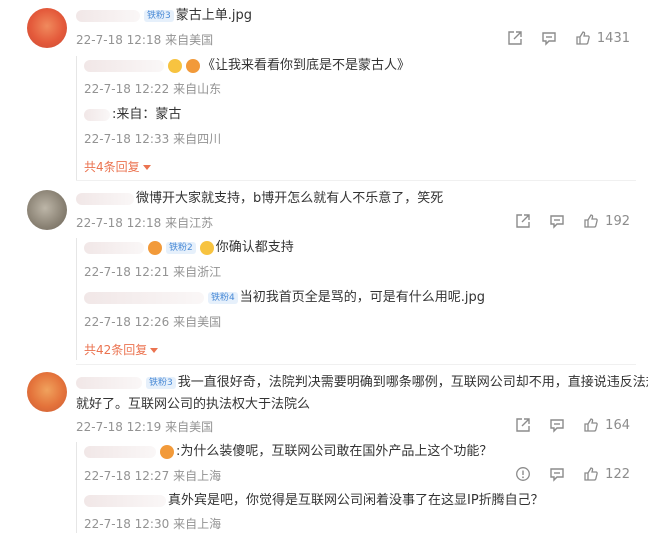 This screenshot has height=533, width=648. Describe the element at coordinates (145, 427) in the screenshot. I see `comment-meta: 22-7-18 12:19 来自美国` at that location.